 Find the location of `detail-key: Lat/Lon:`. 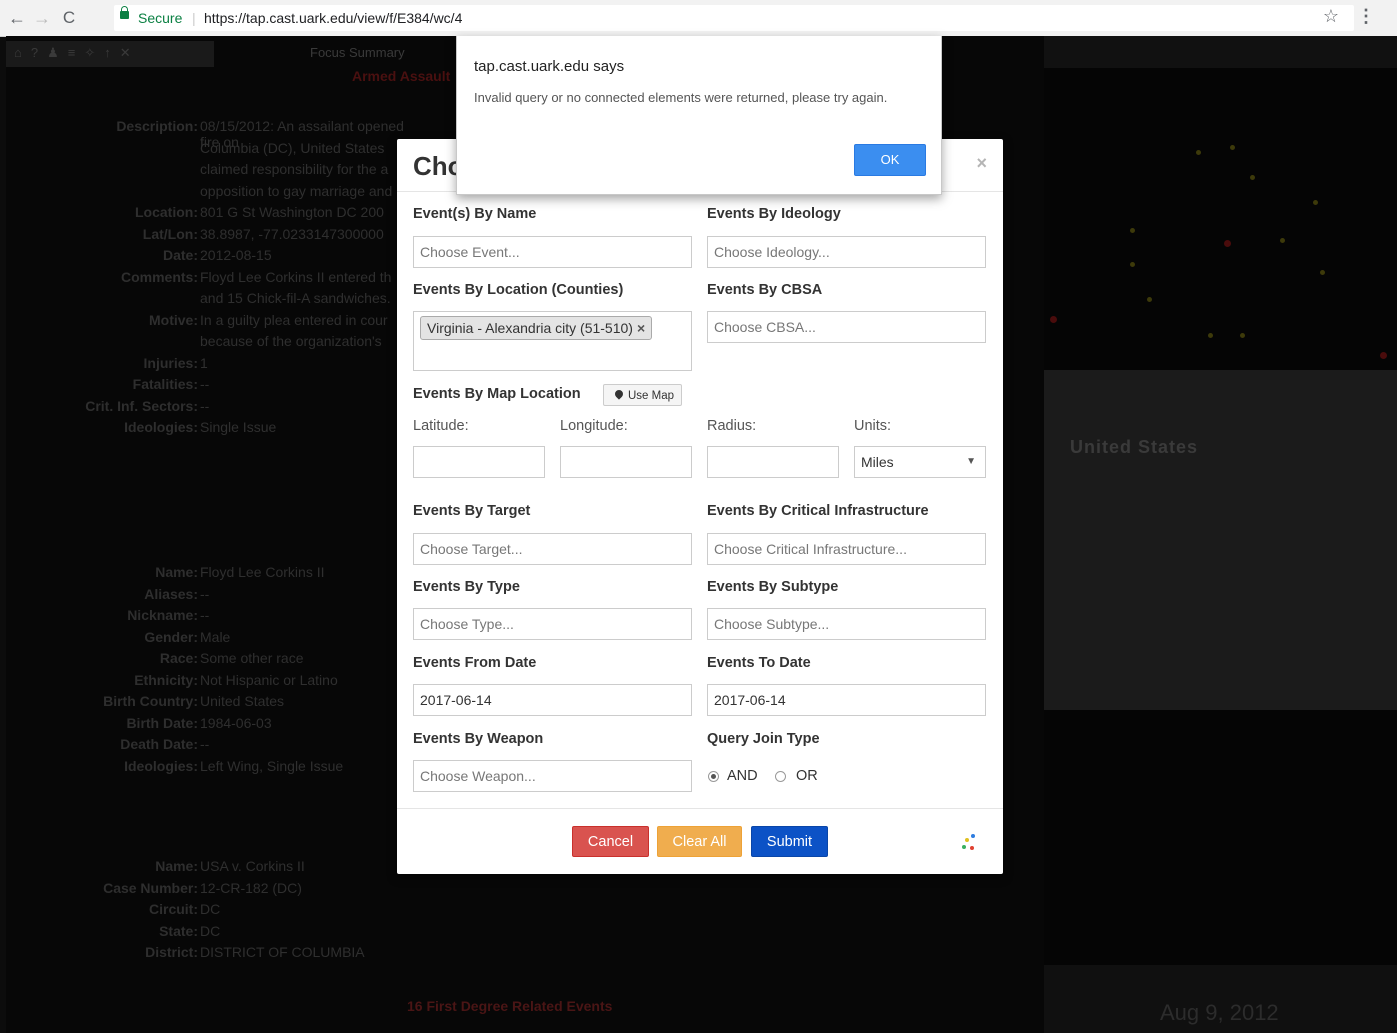

detail-key: Lat/Lon: is located at coordinates (170, 233).